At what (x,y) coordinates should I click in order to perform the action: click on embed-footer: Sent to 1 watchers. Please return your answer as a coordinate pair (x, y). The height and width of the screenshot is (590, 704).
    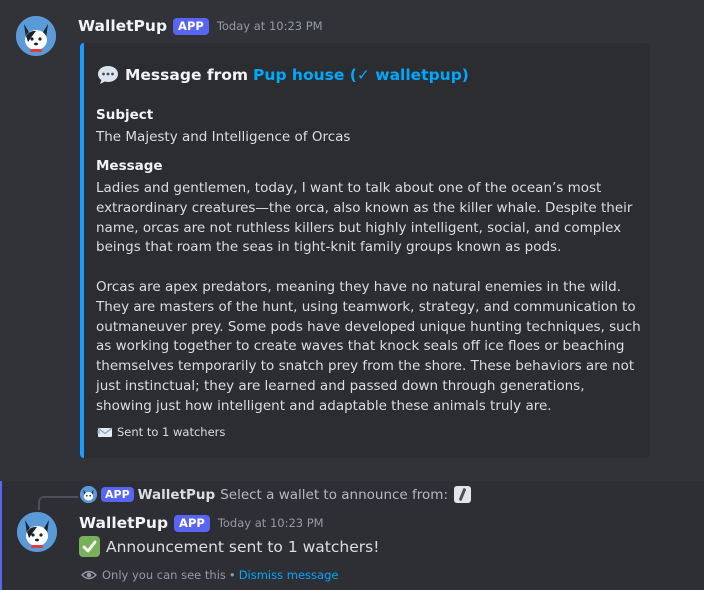
    Looking at the image, I should click on (161, 432).